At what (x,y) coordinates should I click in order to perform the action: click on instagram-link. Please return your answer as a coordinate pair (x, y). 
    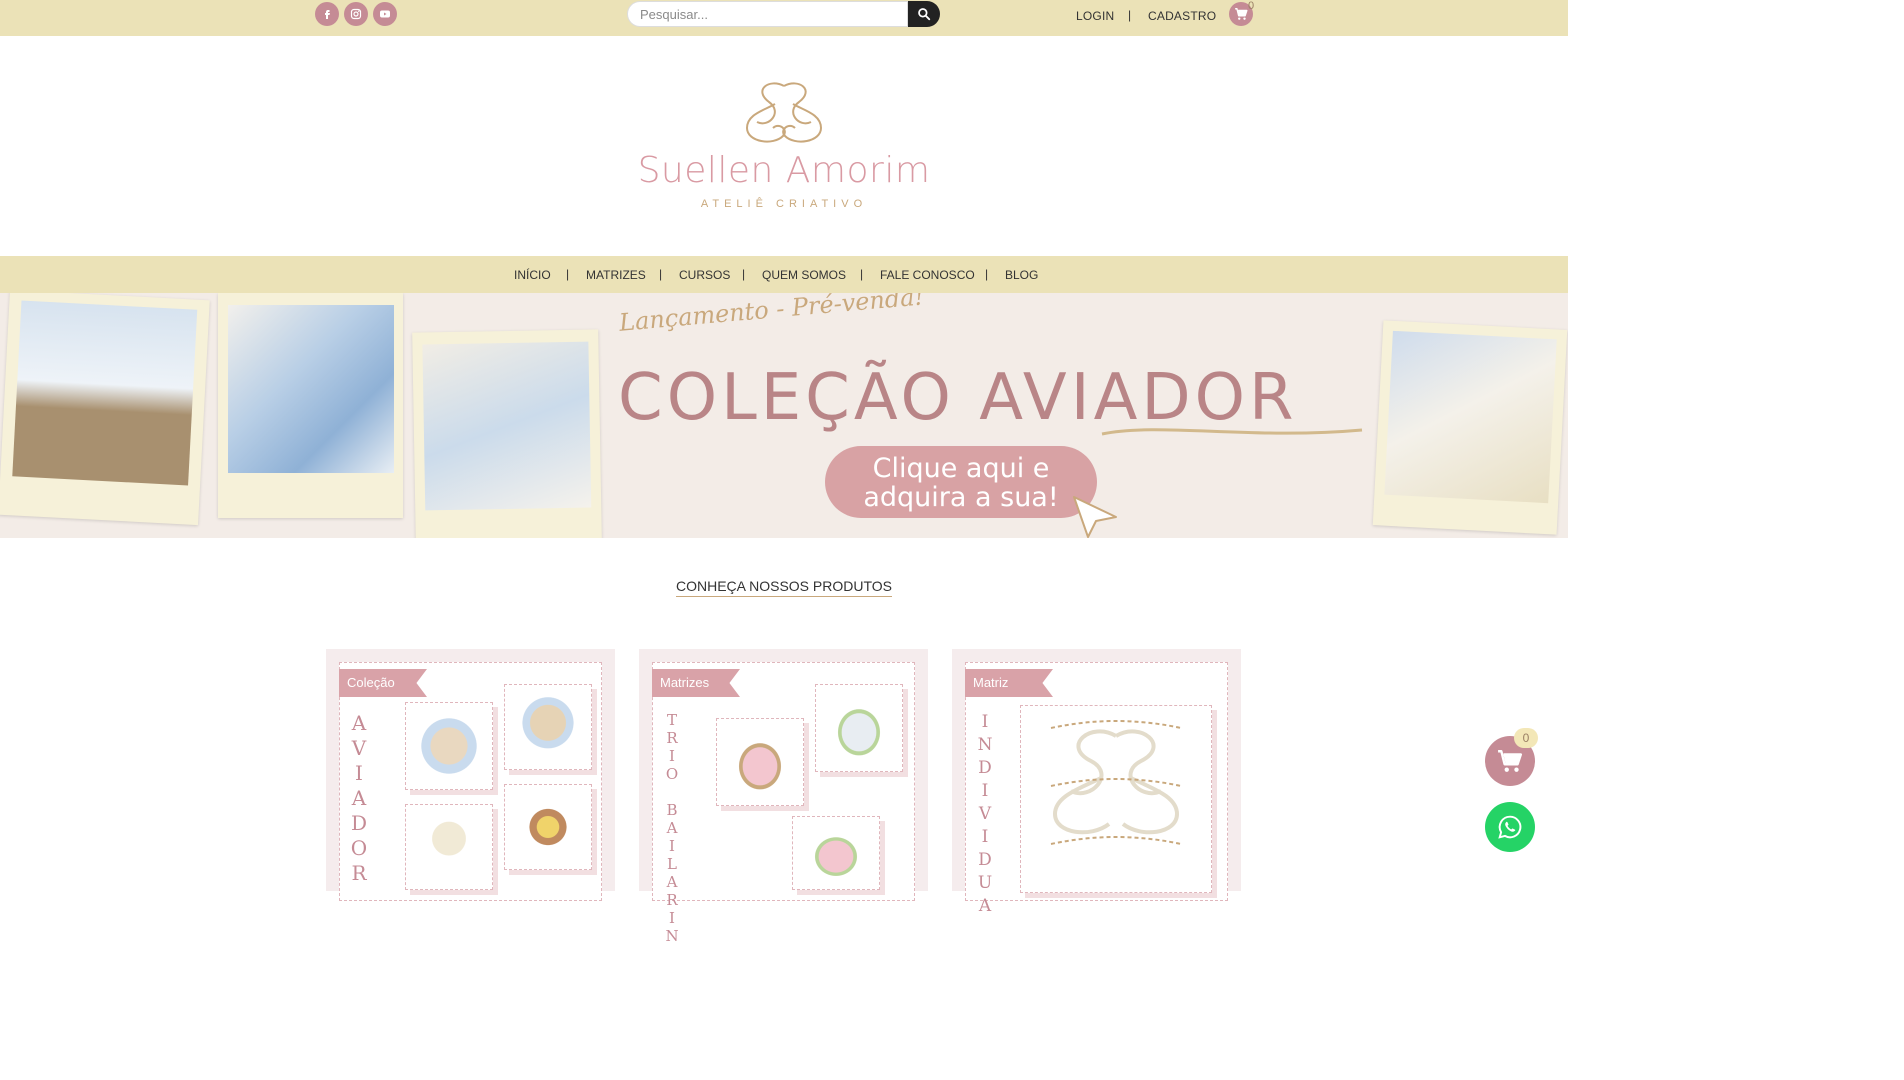
    Looking at the image, I should click on (356, 14).